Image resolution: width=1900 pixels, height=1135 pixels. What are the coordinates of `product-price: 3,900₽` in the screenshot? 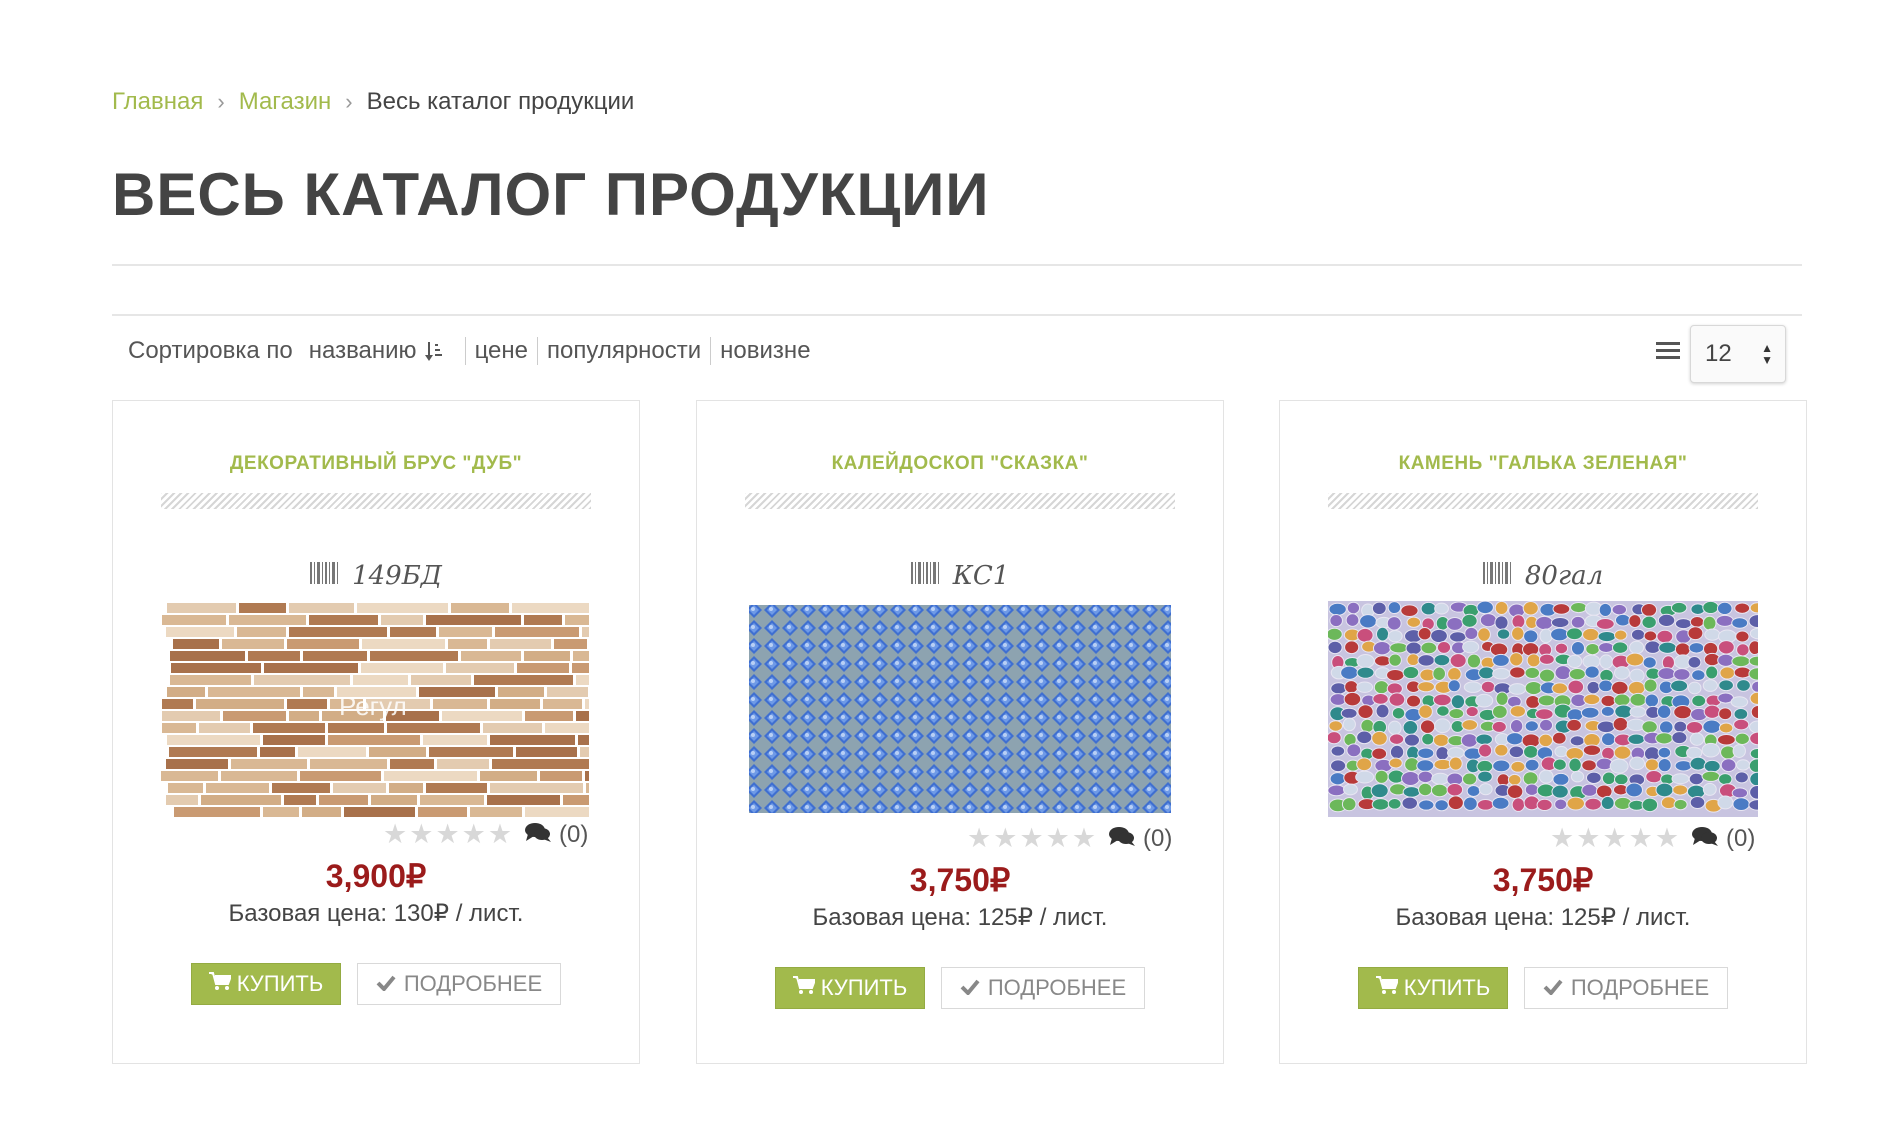 It's located at (376, 876).